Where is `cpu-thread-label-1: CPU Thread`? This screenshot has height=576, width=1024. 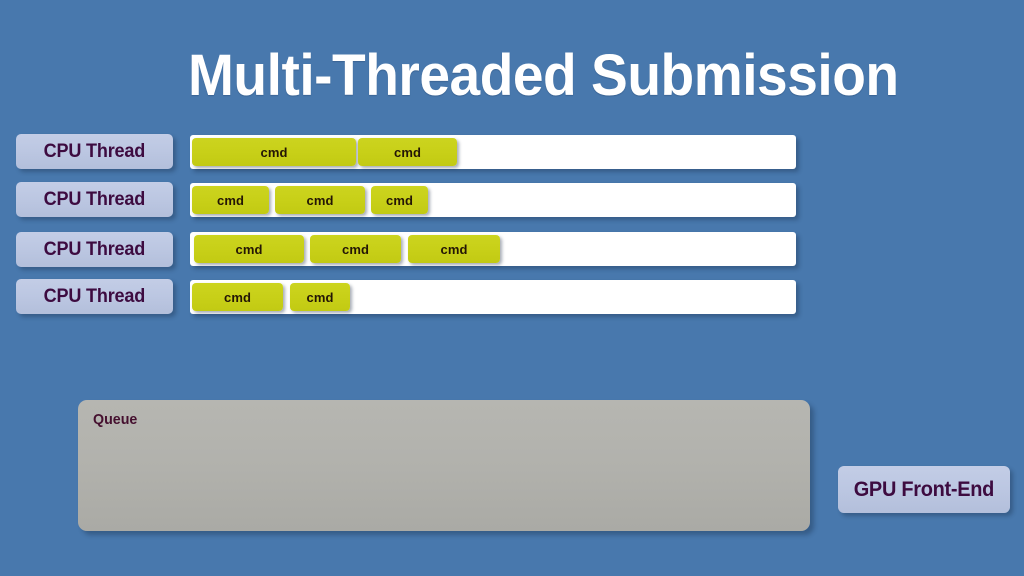
cpu-thread-label-1: CPU Thread is located at coordinates (94, 151).